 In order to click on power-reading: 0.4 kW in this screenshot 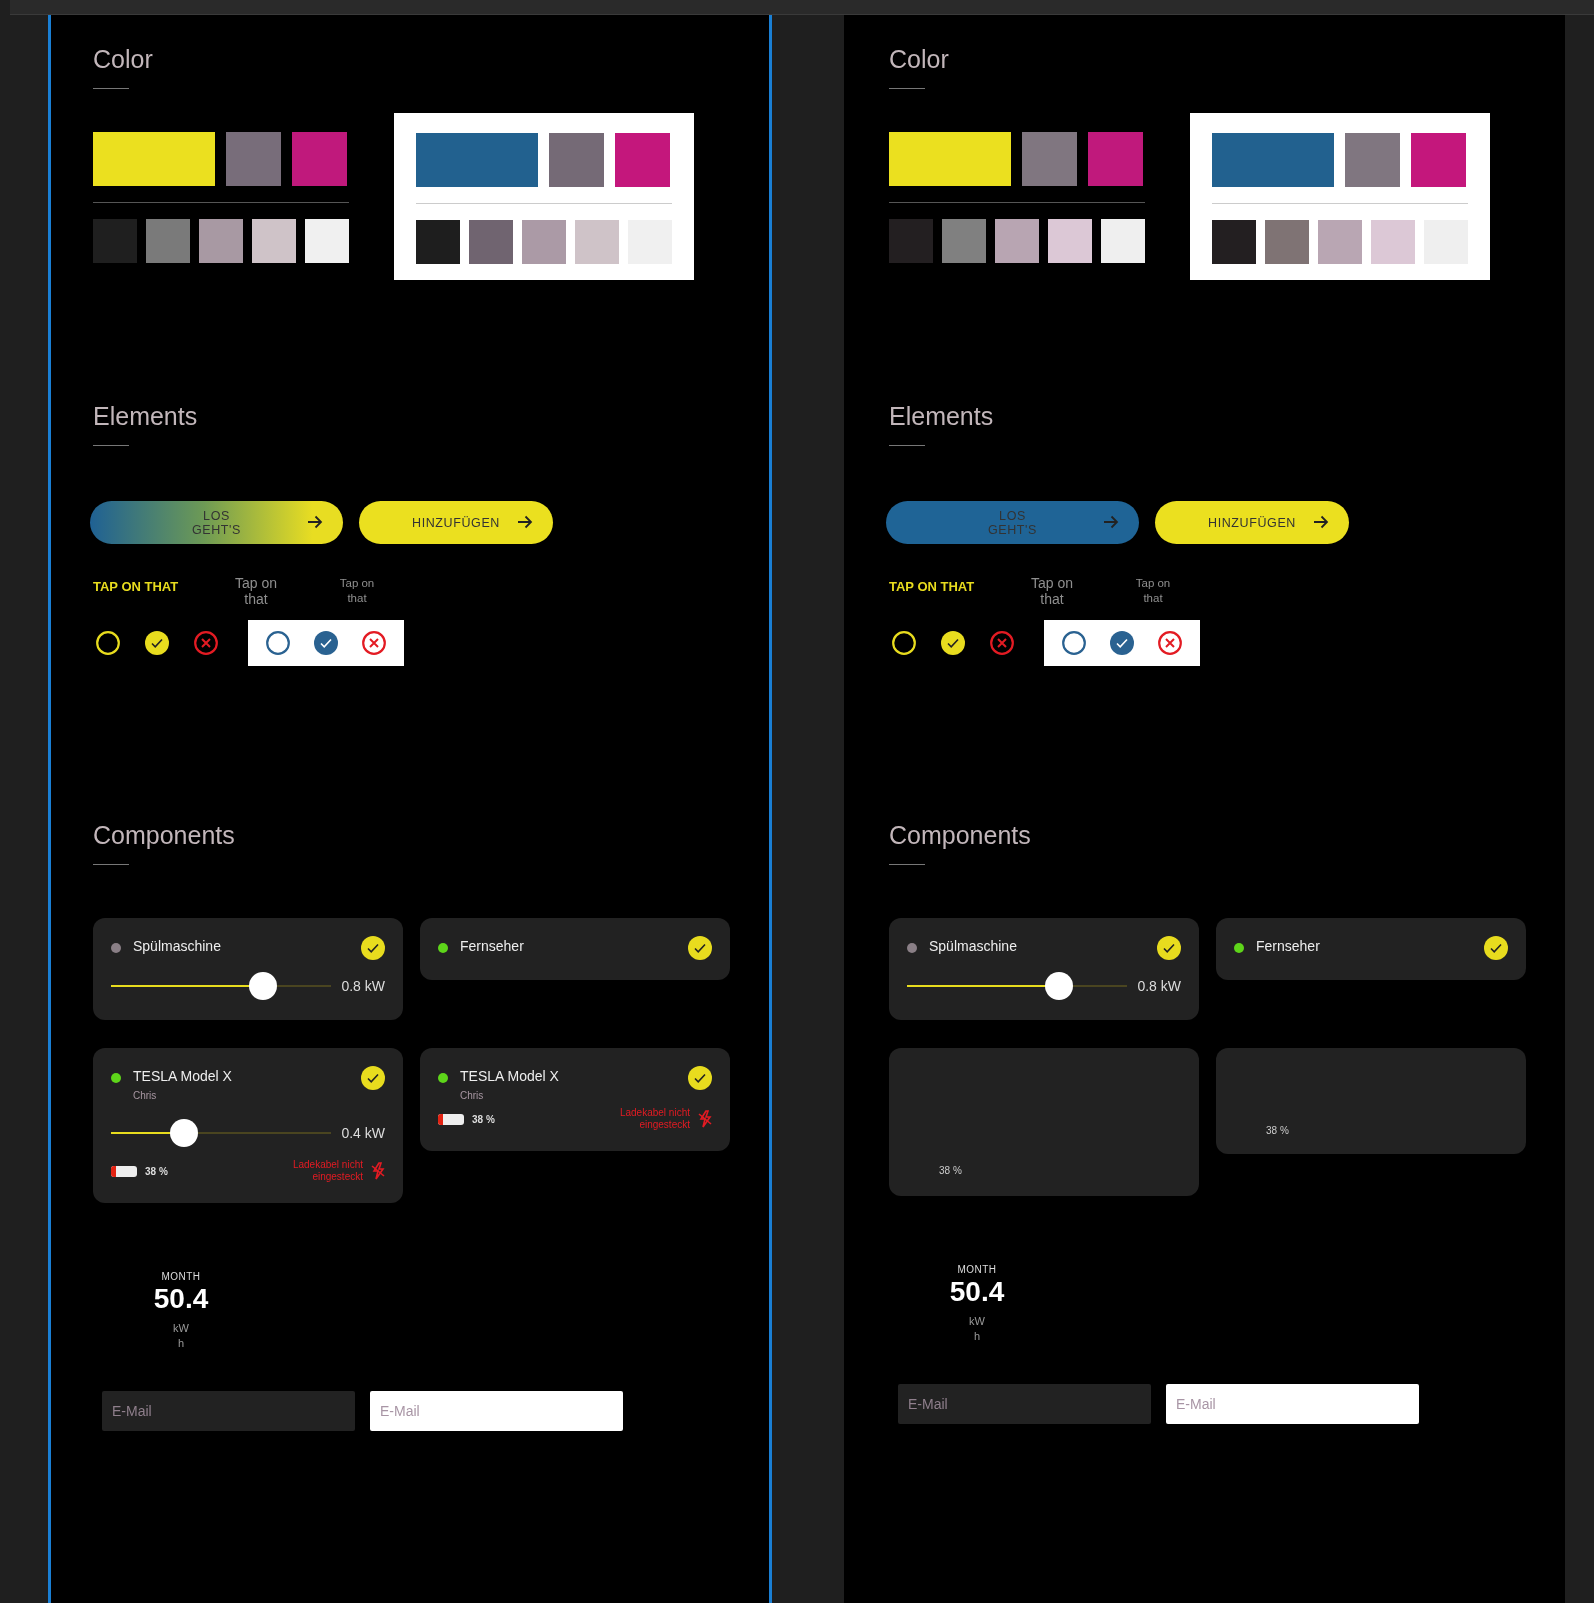, I will do `click(363, 1133)`.